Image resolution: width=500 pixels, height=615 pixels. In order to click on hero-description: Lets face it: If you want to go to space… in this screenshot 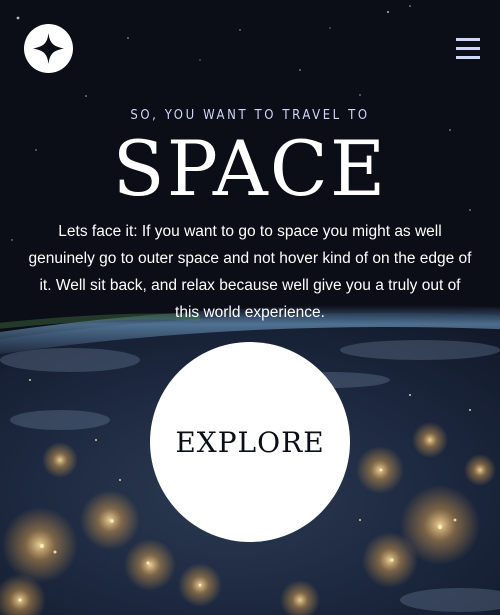, I will do `click(250, 272)`.